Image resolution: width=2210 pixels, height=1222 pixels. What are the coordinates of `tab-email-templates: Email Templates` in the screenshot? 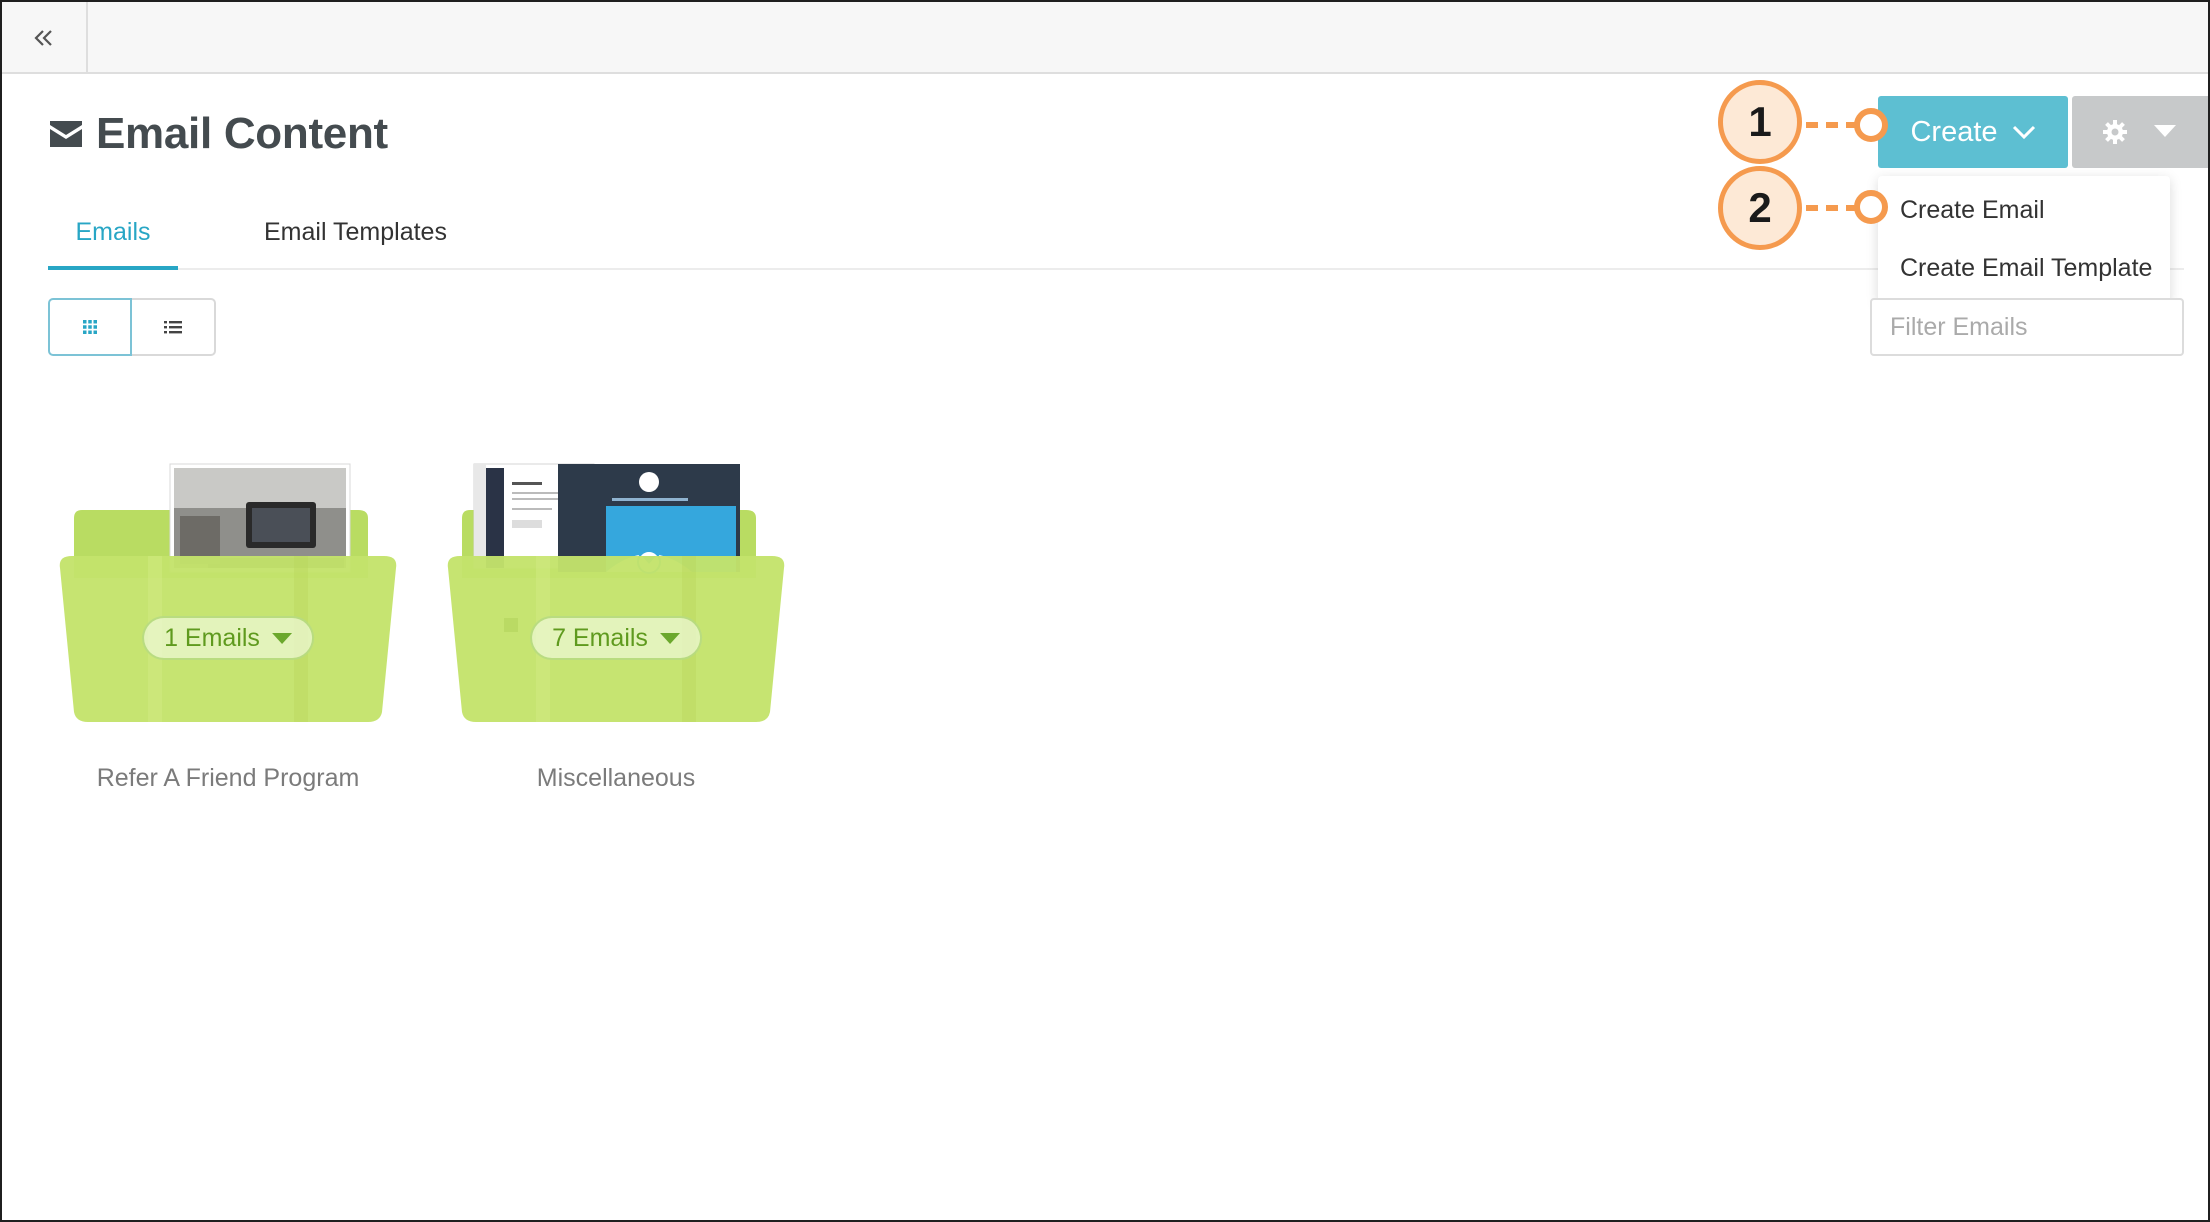 It's located at (355, 236).